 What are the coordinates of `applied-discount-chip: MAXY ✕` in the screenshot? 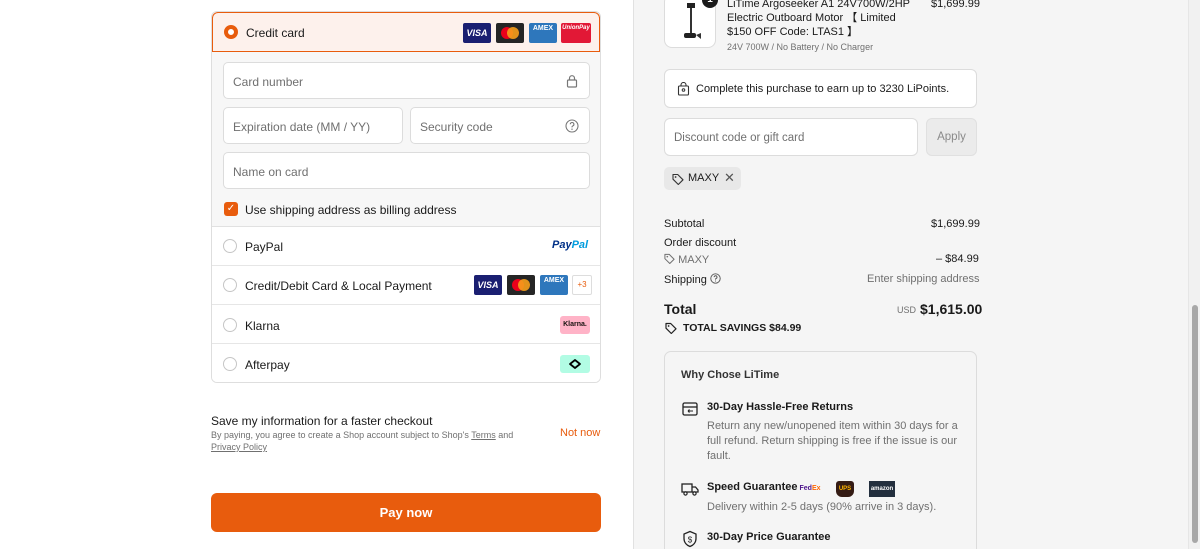 It's located at (702, 178).